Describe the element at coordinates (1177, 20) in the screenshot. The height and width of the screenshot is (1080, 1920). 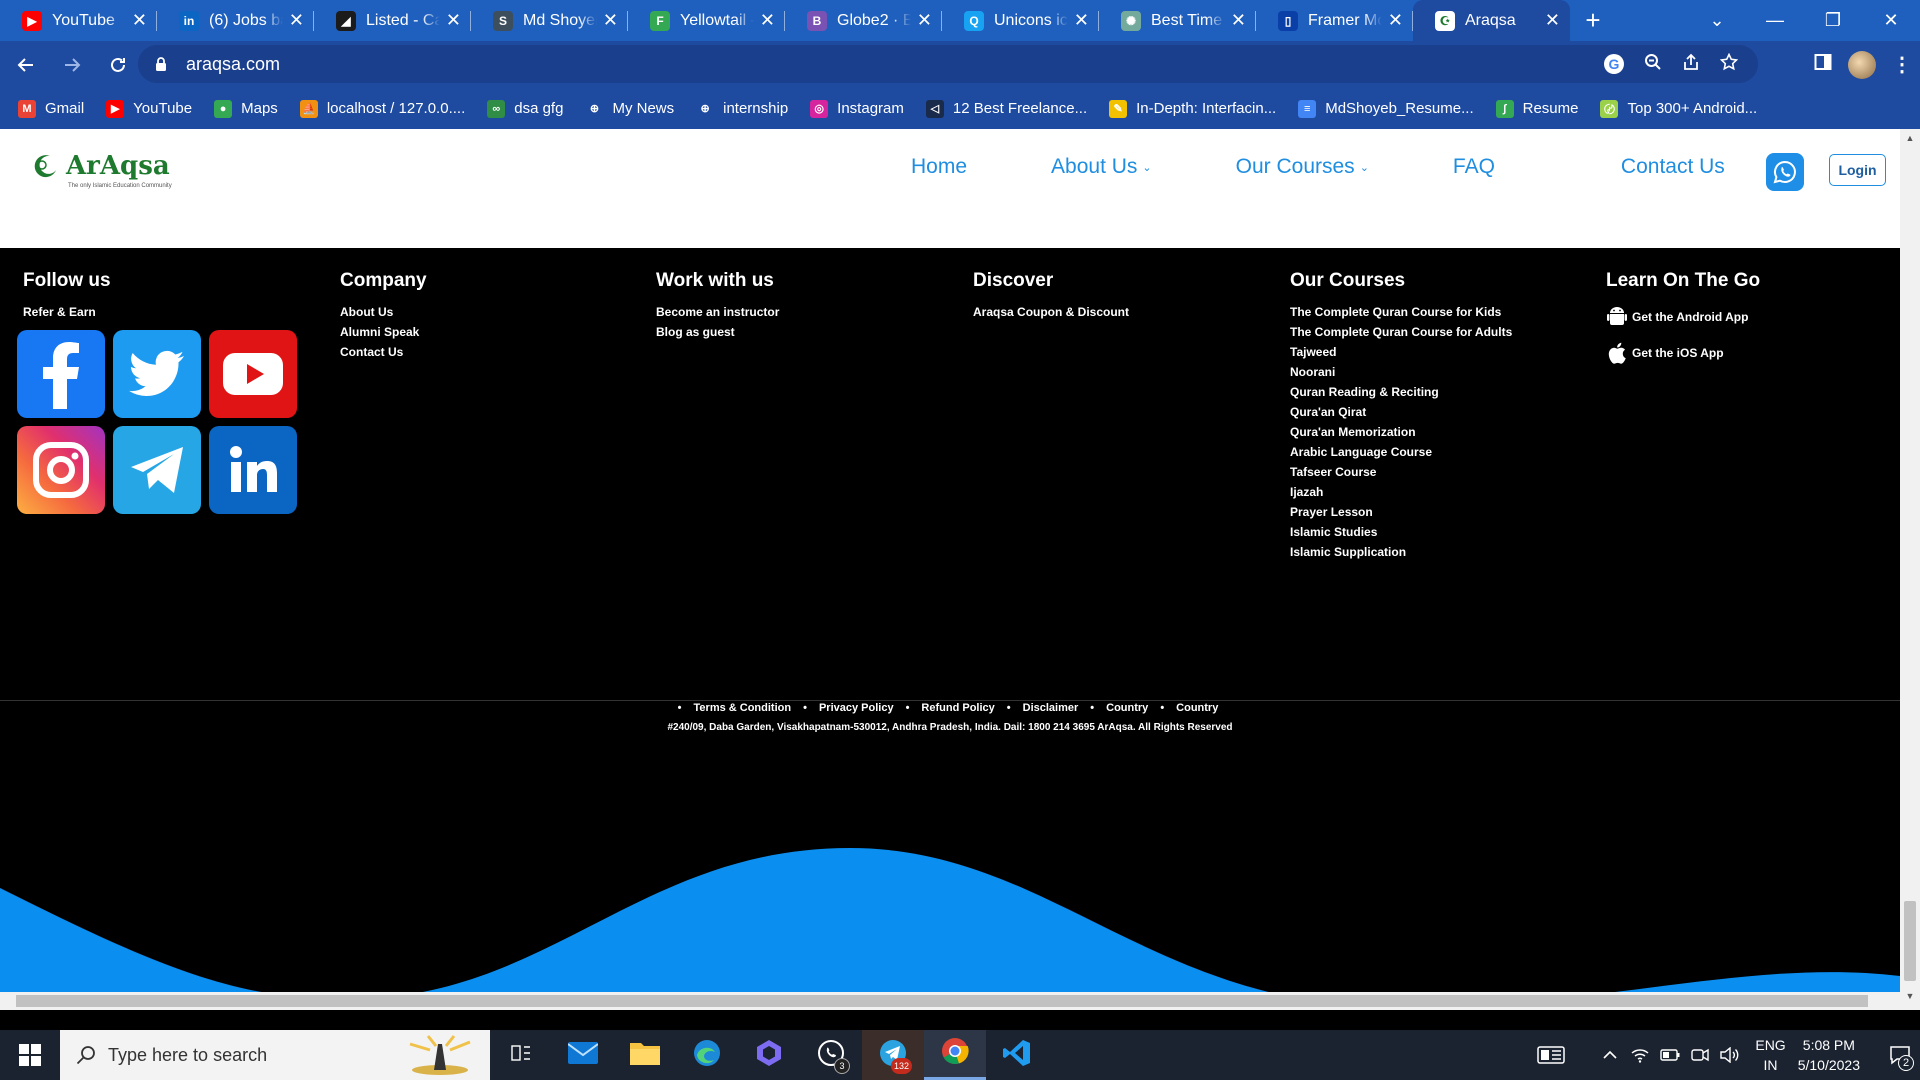
I see `browser-tab: ✺ Best Time fo ✕` at that location.